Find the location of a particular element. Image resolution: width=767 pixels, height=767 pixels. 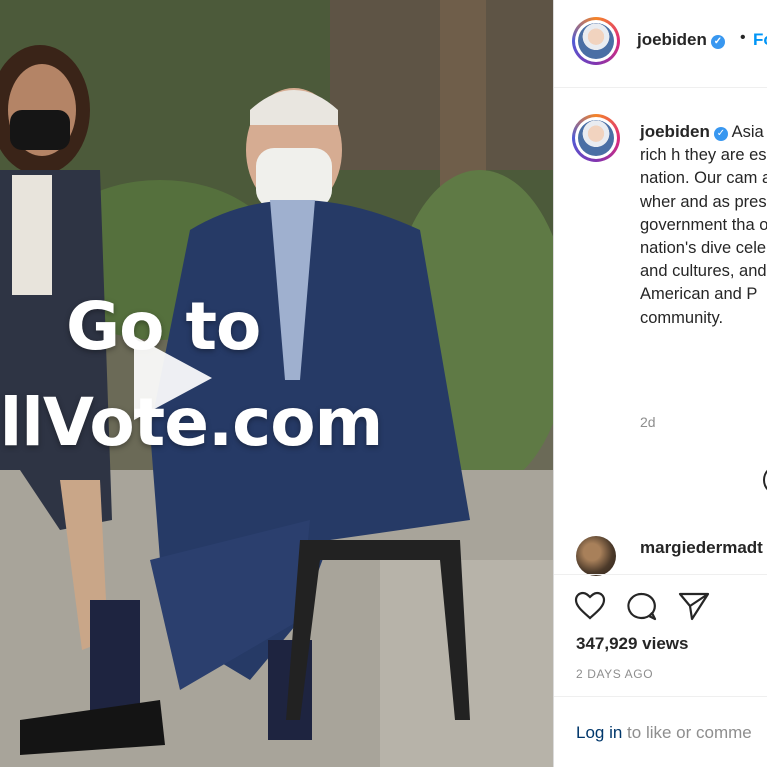

heart-icon is located at coordinates (590, 606).